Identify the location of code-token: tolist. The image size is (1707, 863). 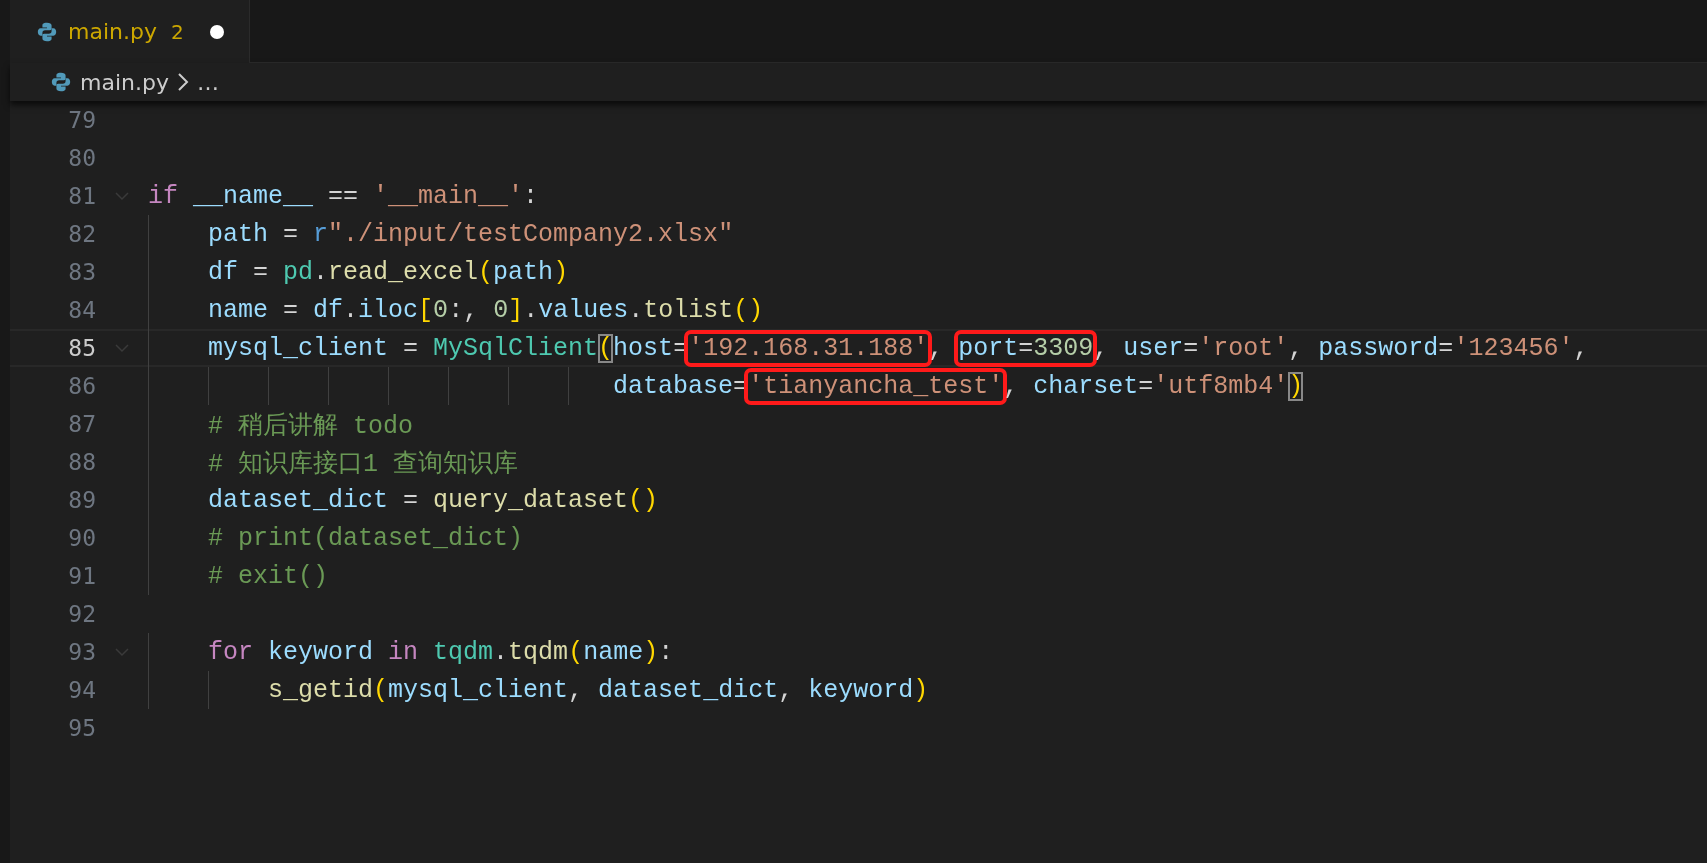
(688, 310).